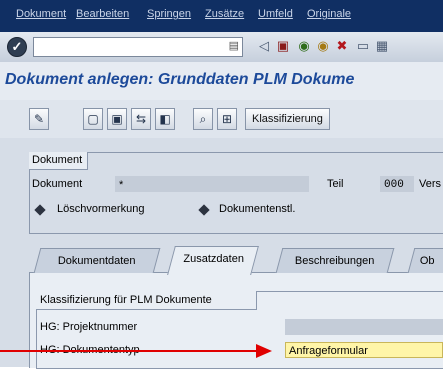  I want to click on application-toolbar: ✎ ▢ ▣ ⇆ ◧ ⌕ ⊞ Klassifizierung, so click(221, 119).